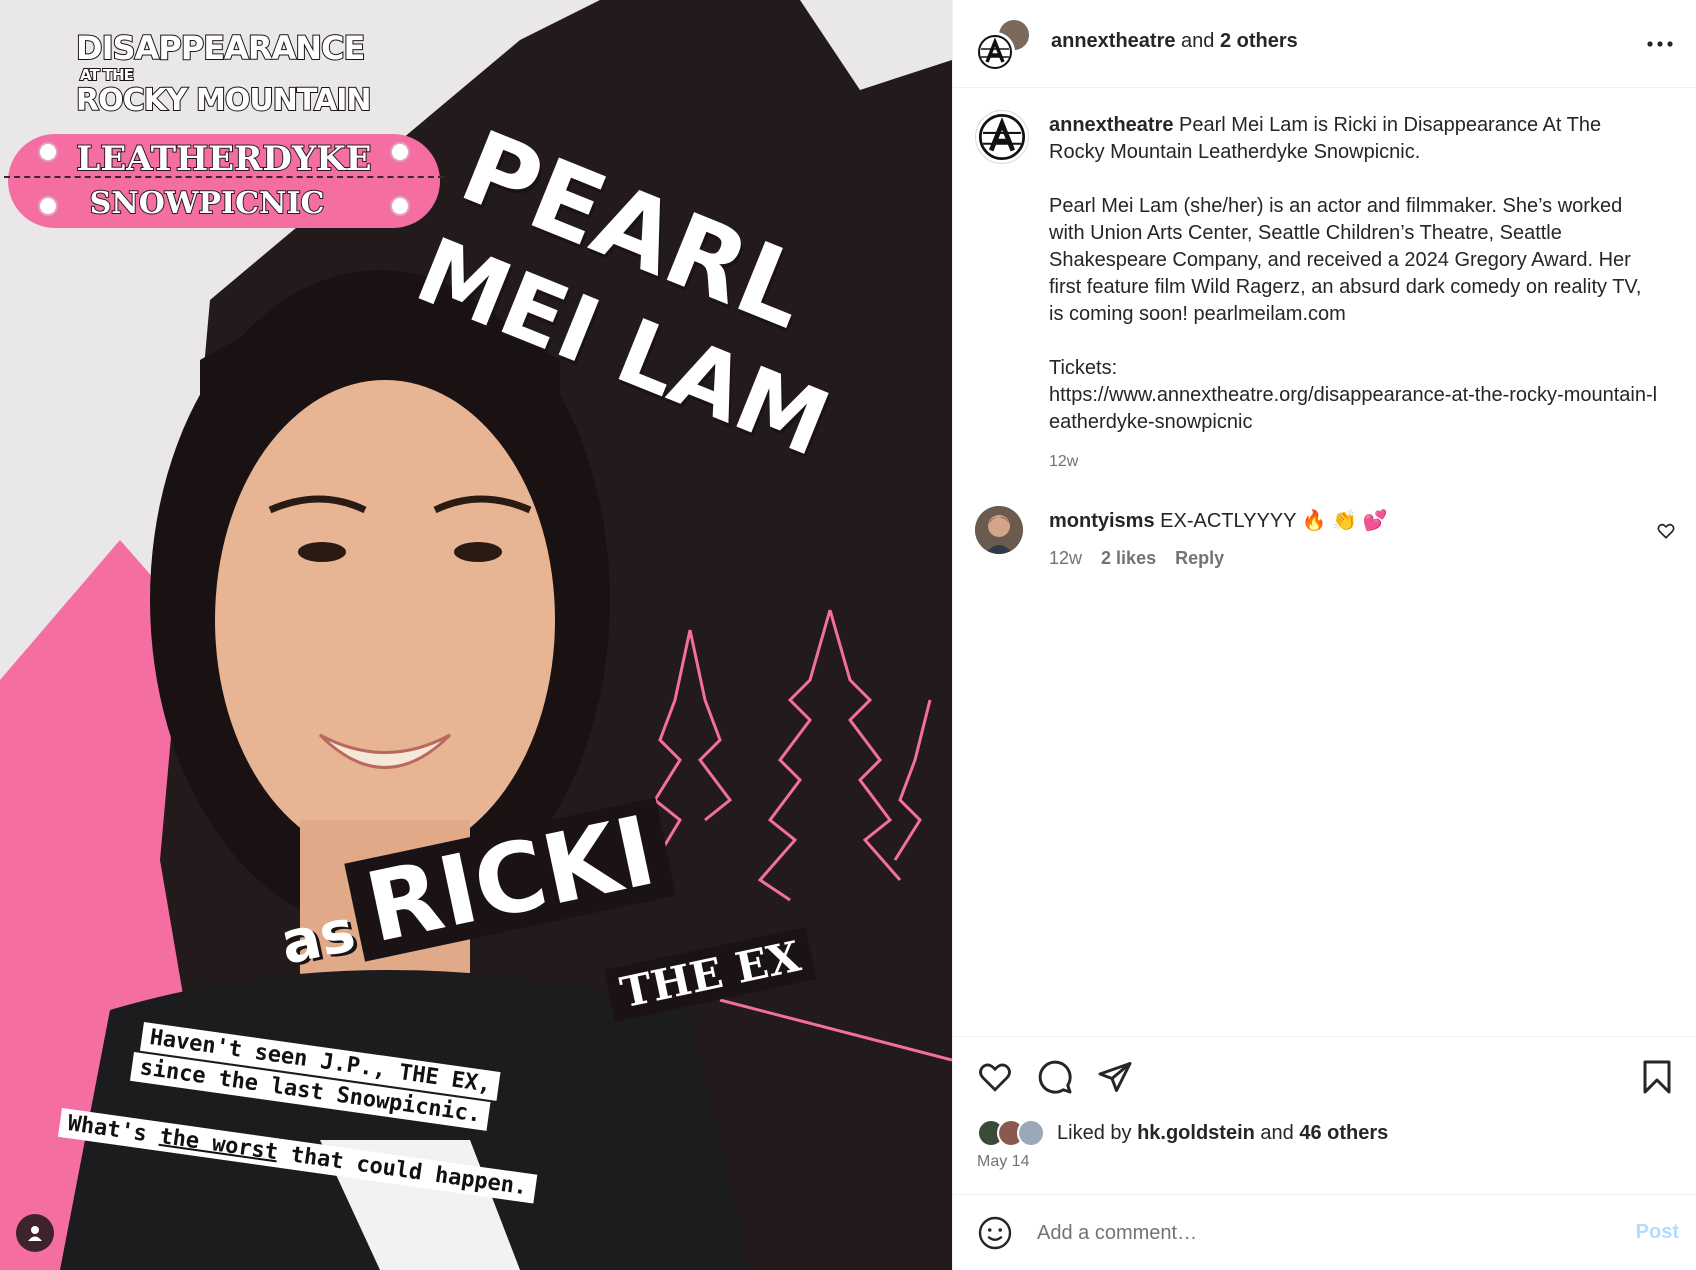 The image size is (1696, 1270). I want to click on plaque-stitch, so click(224, 180).